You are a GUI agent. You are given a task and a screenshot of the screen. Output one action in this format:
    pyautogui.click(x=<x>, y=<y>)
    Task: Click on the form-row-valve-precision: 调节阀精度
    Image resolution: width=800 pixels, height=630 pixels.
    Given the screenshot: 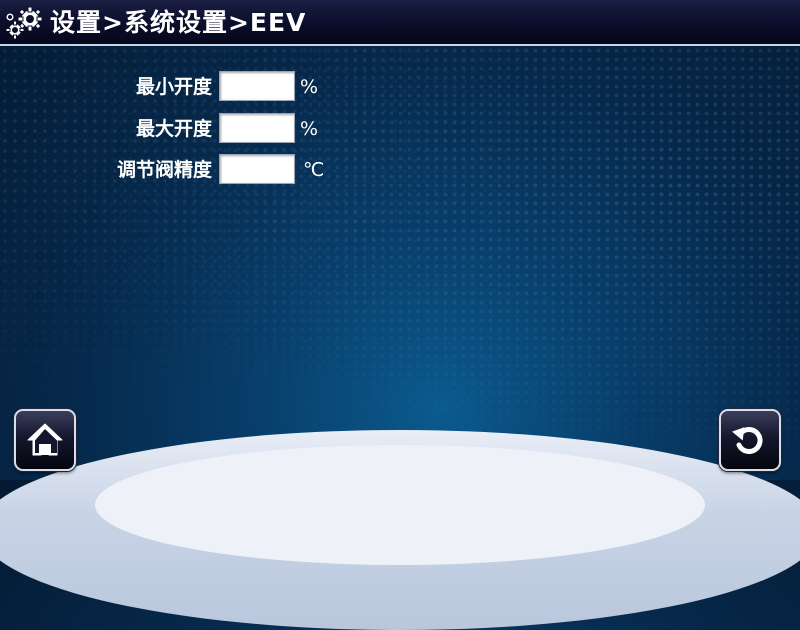 What is the action you would take?
    pyautogui.click(x=106, y=170)
    